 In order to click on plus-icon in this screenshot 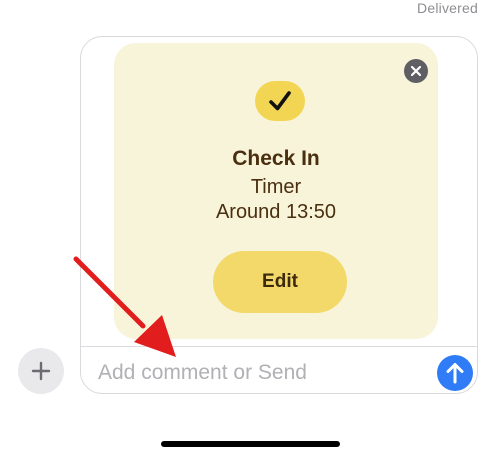, I will do `click(41, 371)`.